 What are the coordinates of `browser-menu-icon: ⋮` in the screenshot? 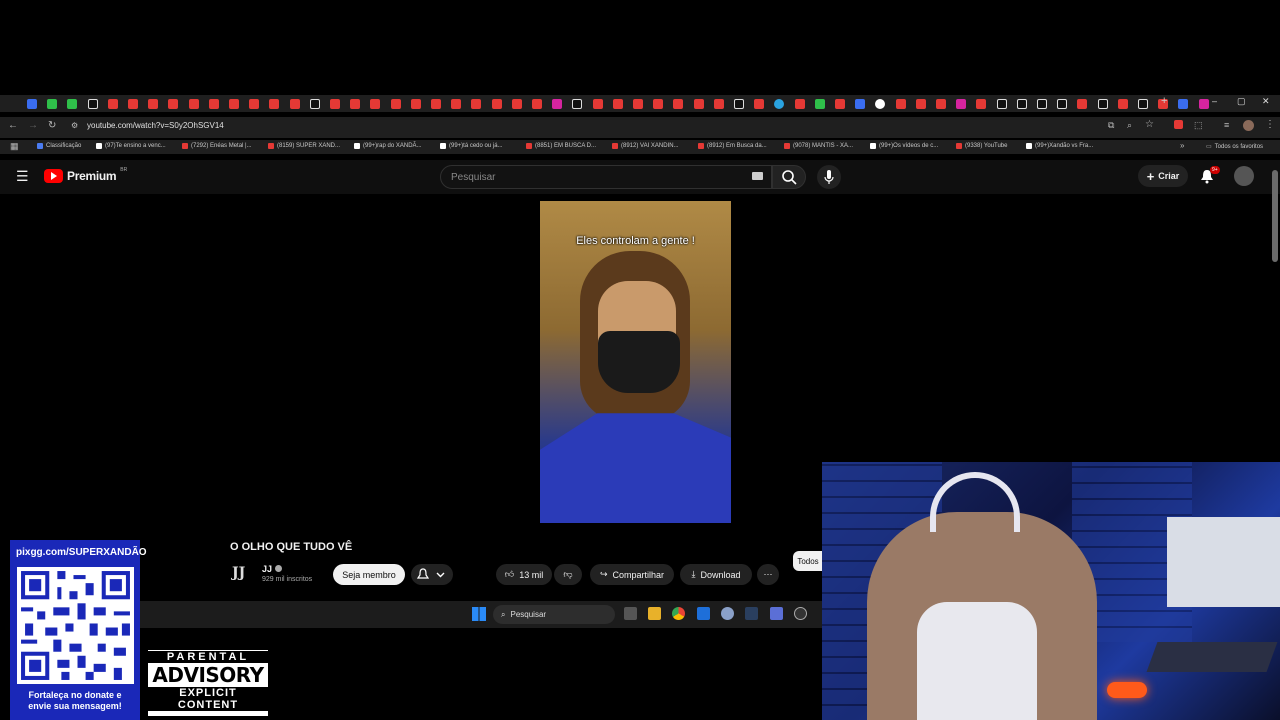 It's located at (1270, 124).